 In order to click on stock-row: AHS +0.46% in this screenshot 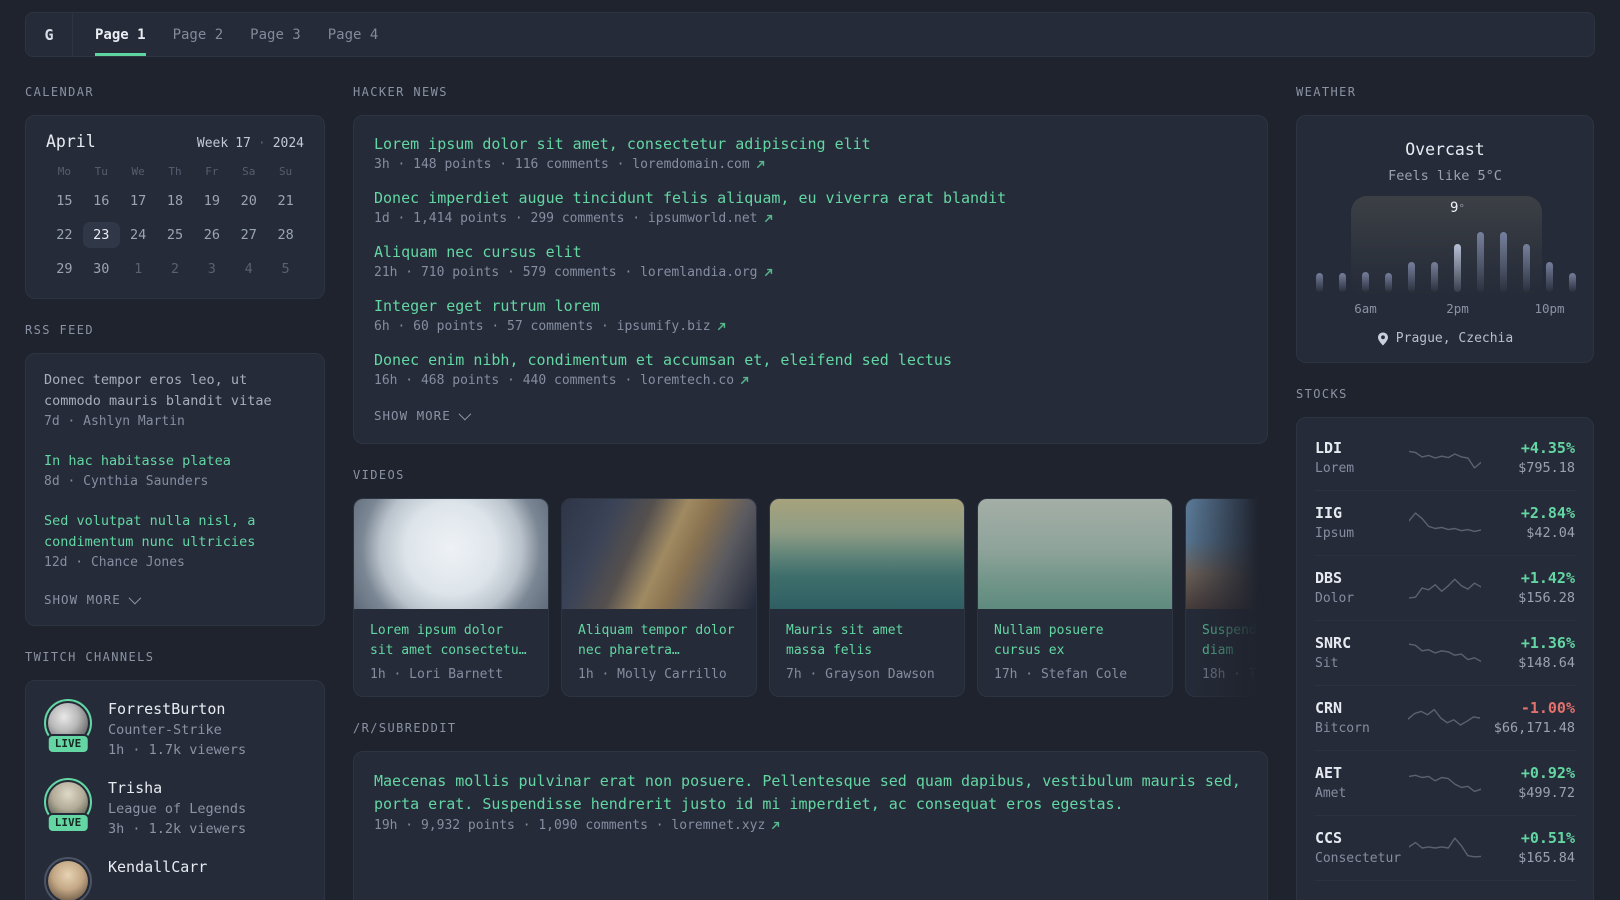, I will do `click(1445, 890)`.